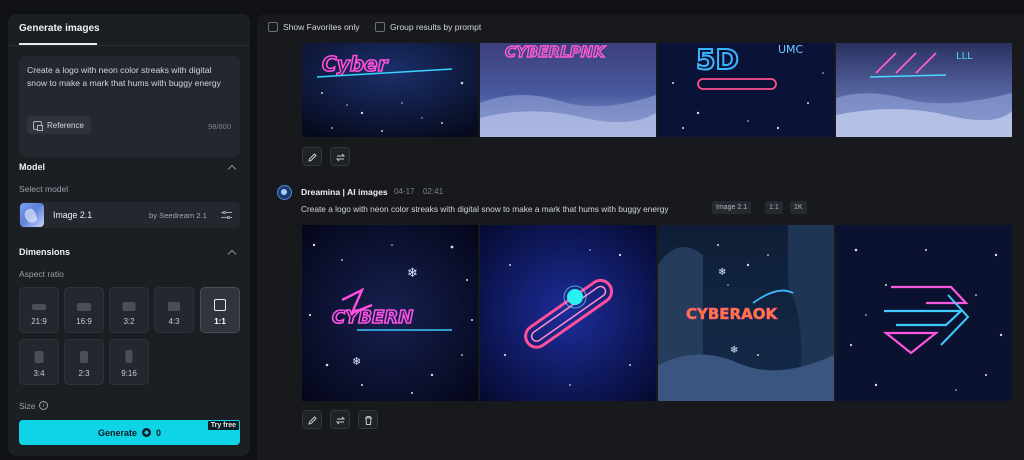 This screenshot has width=1024, height=460. What do you see at coordinates (178, 215) in the screenshot?
I see `model-provider: by Seedream 2.1` at bounding box center [178, 215].